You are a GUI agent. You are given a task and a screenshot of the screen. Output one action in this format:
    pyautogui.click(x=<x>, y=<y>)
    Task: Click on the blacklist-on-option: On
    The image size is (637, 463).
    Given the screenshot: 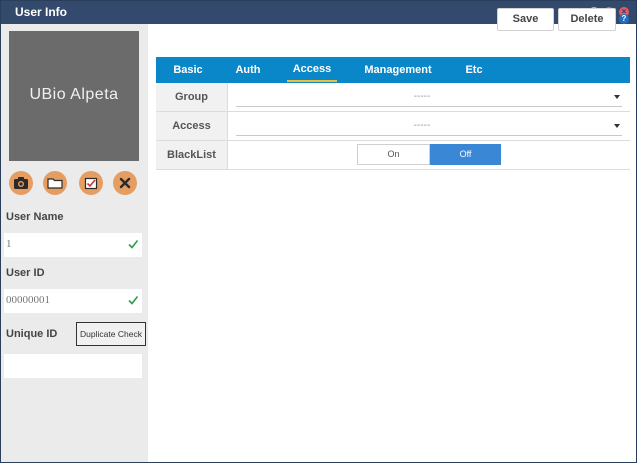 What is the action you would take?
    pyautogui.click(x=393, y=154)
    